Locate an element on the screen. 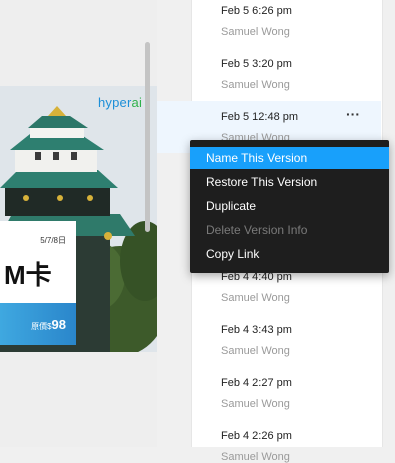 Image resolution: width=395 pixels, height=463 pixels. menu-item-delete-version-info: Delete Version Info is located at coordinates (257, 230).